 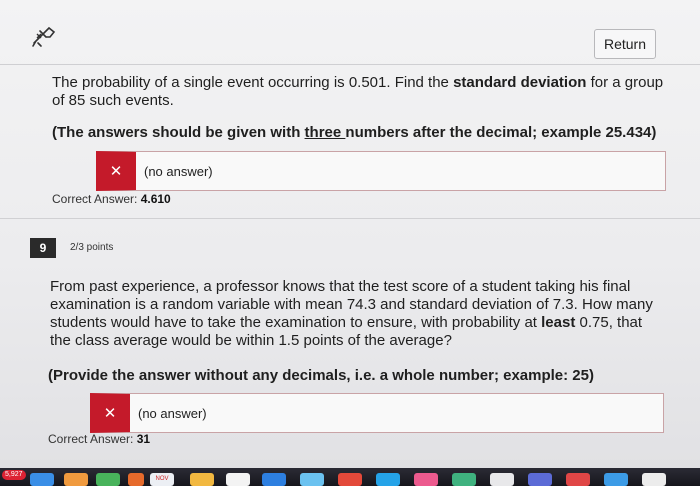 I want to click on notes-icon, so click(x=202, y=479).